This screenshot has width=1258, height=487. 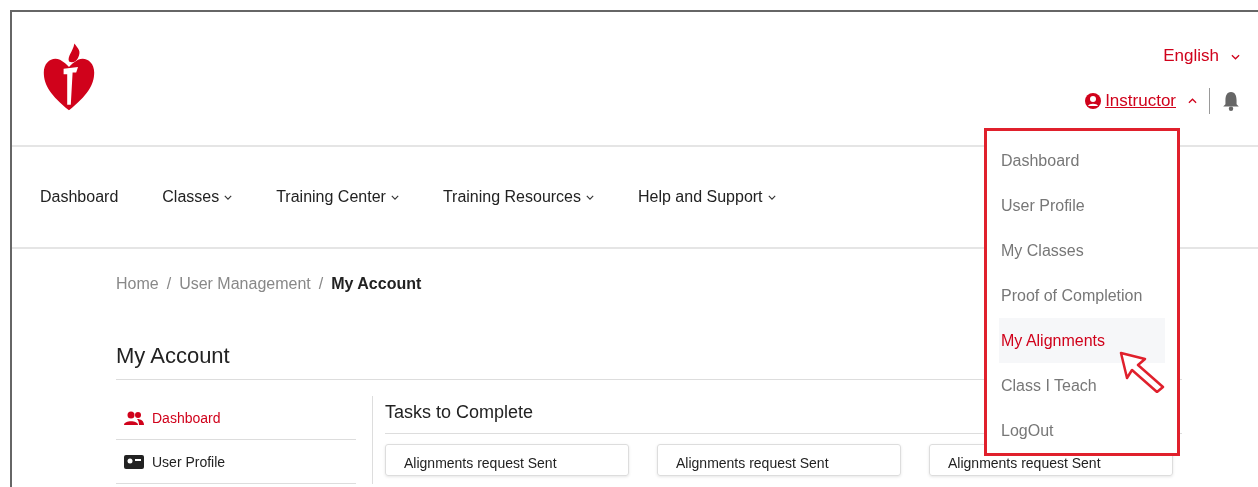 What do you see at coordinates (1192, 101) in the screenshot?
I see `caret-icon` at bounding box center [1192, 101].